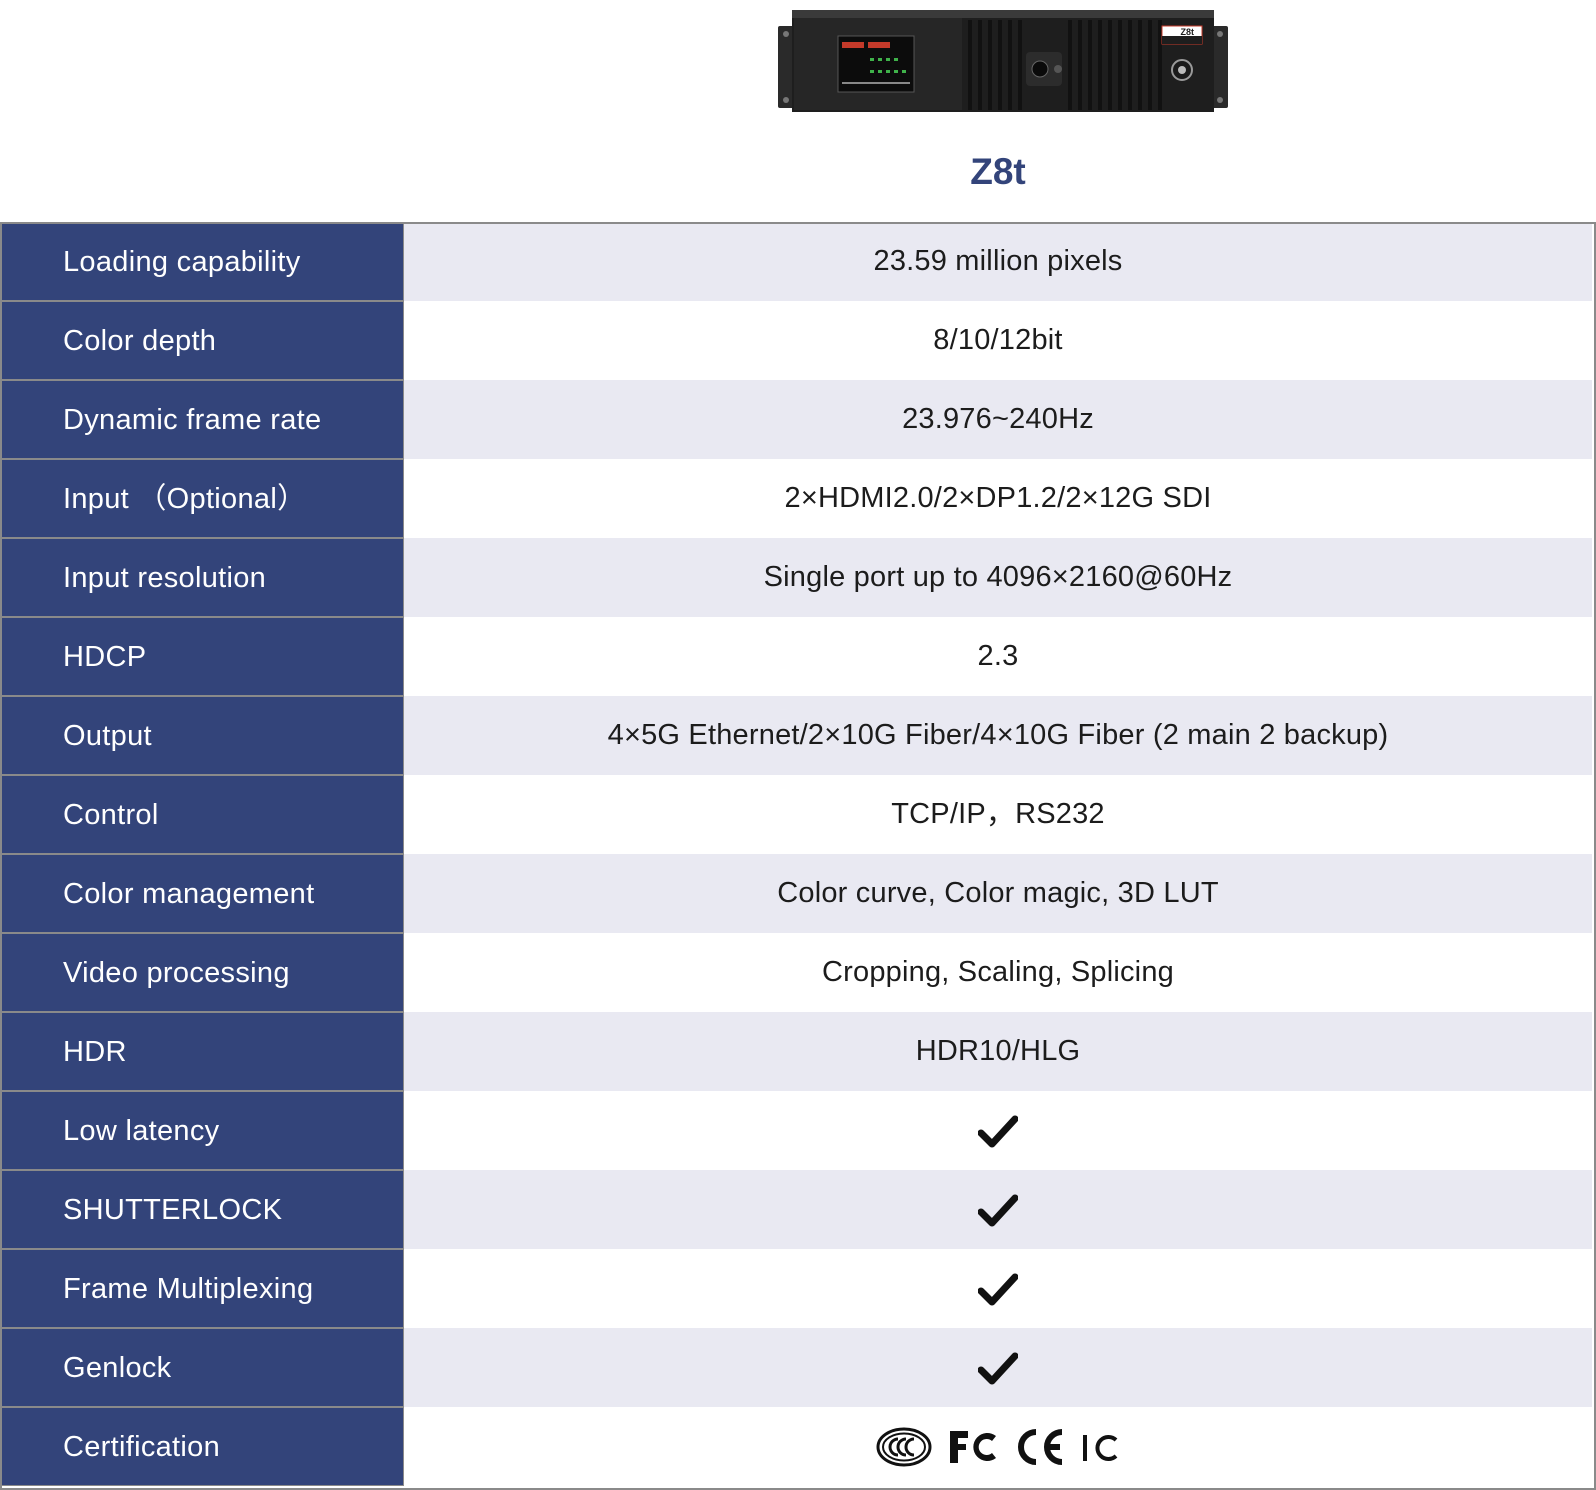 This screenshot has width=1596, height=1490. What do you see at coordinates (202, 1130) in the screenshot?
I see `spec-label: Low latency` at bounding box center [202, 1130].